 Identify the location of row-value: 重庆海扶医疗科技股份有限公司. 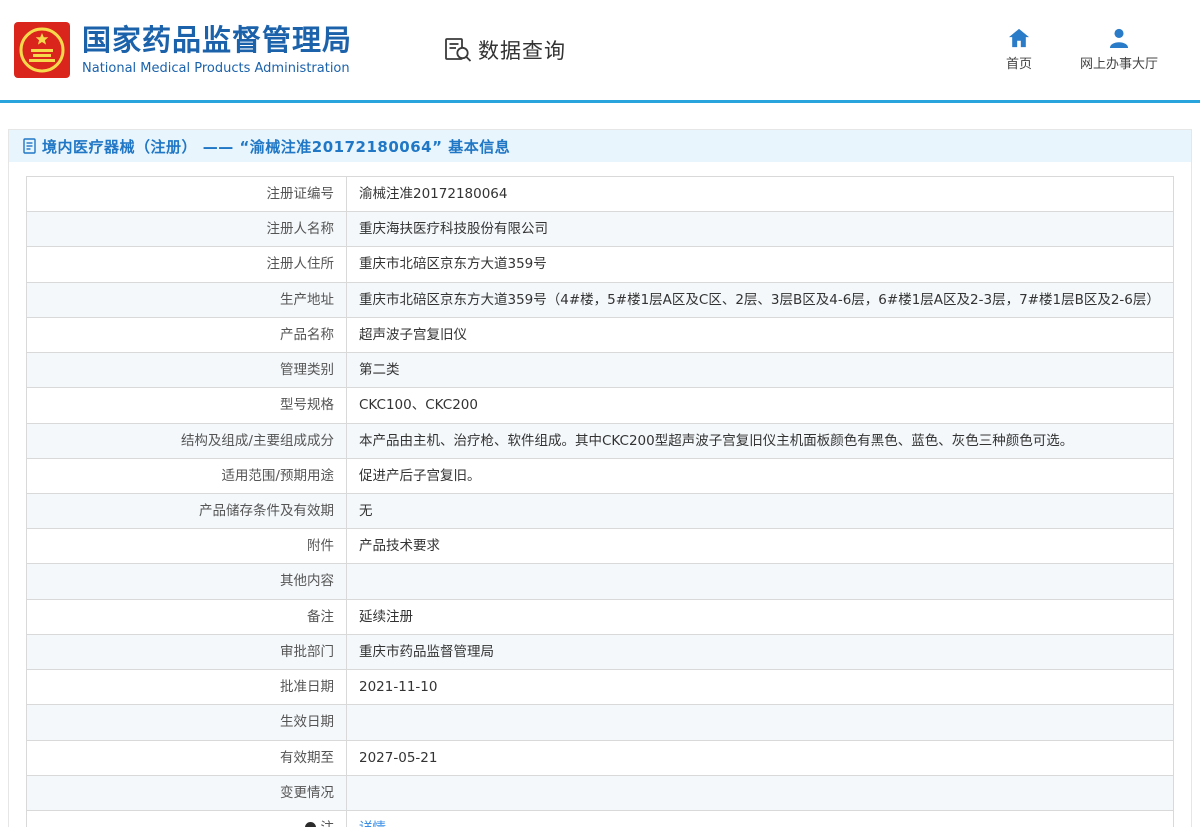
(760, 229).